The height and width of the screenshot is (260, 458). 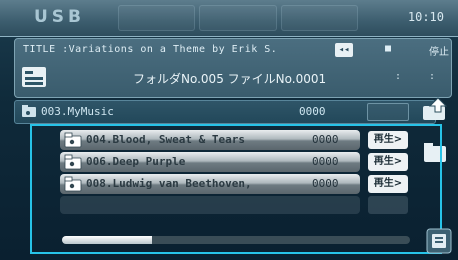 What do you see at coordinates (150, 49) in the screenshot?
I see `track-title: TITLE :Variations on a Theme by Erik S.` at bounding box center [150, 49].